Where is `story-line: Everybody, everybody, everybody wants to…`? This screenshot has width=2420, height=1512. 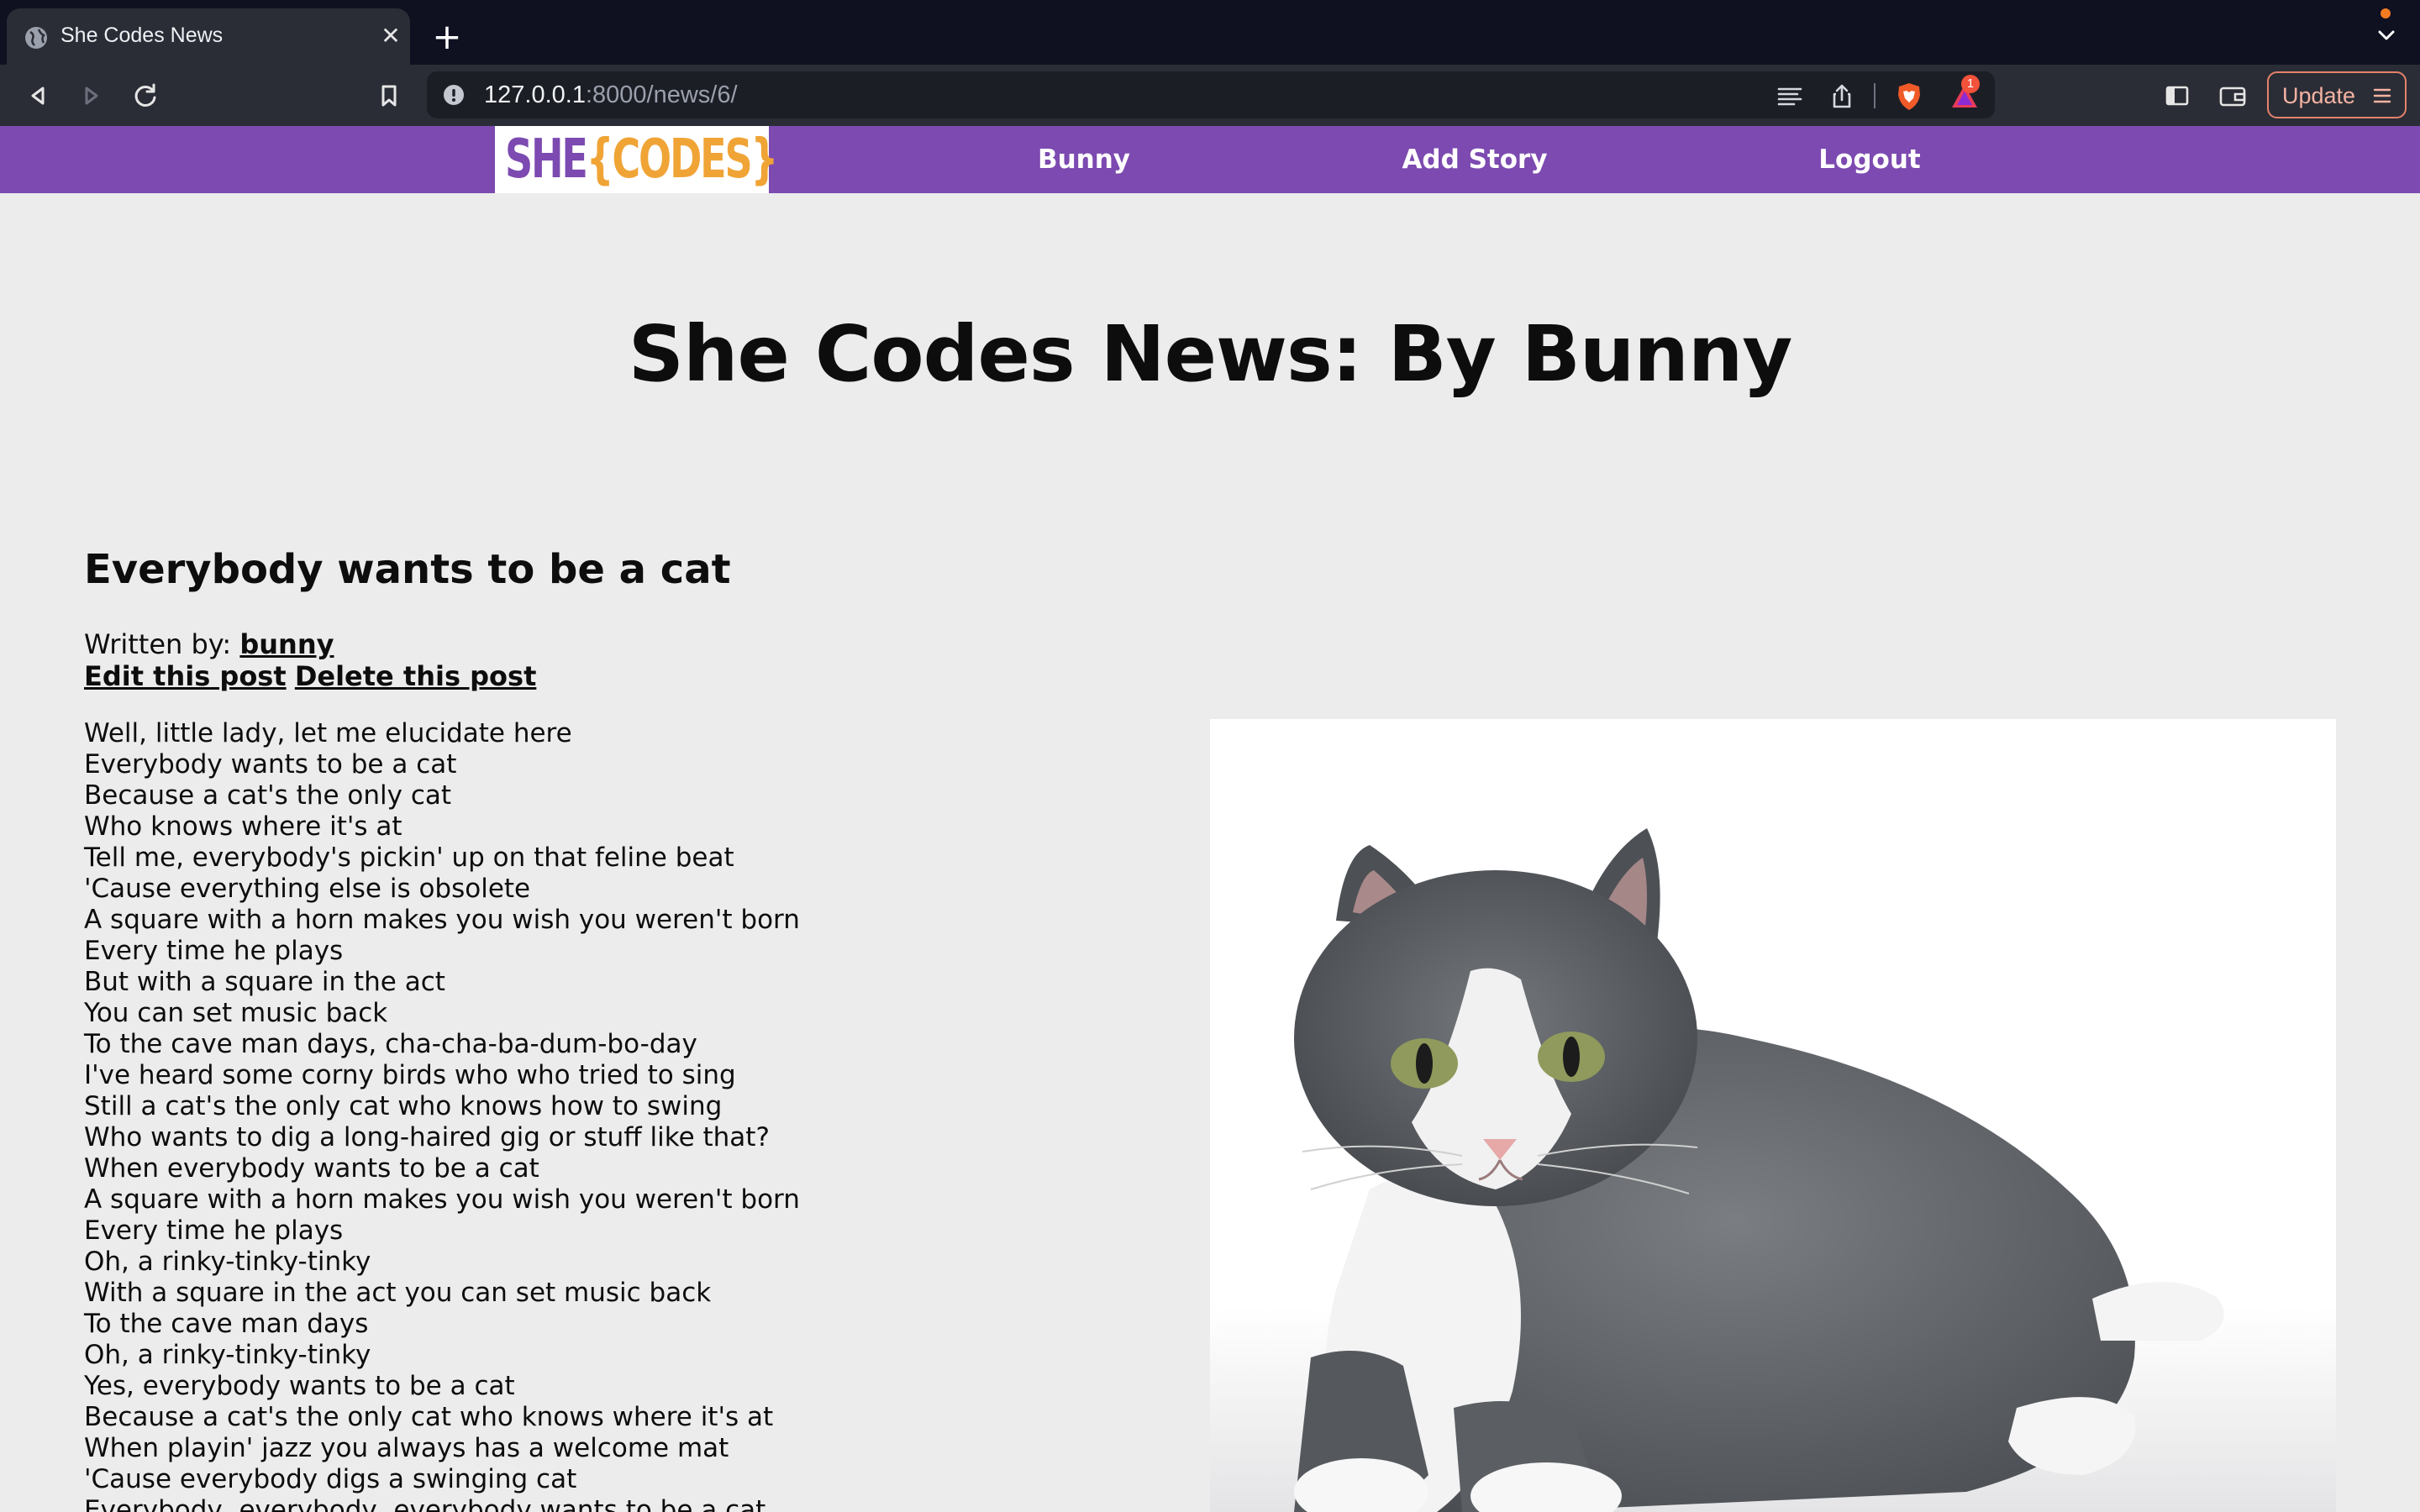 story-line: Everybody, everybody, everybody wants to… is located at coordinates (425, 1503).